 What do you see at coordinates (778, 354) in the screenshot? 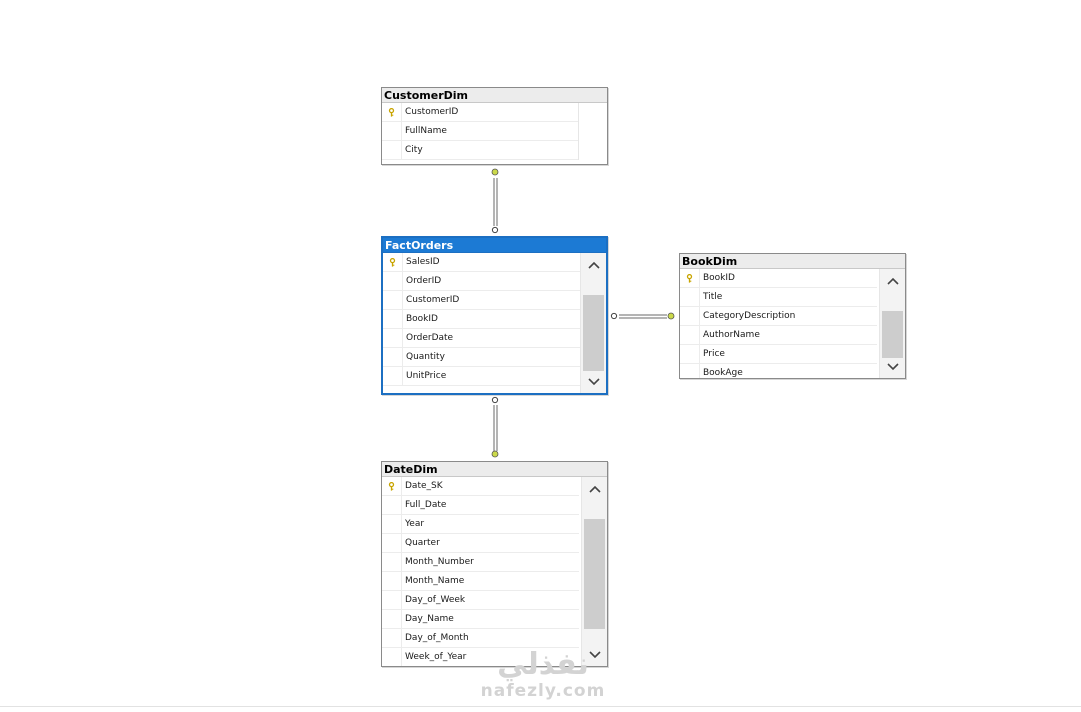
I see `column-row: Price` at bounding box center [778, 354].